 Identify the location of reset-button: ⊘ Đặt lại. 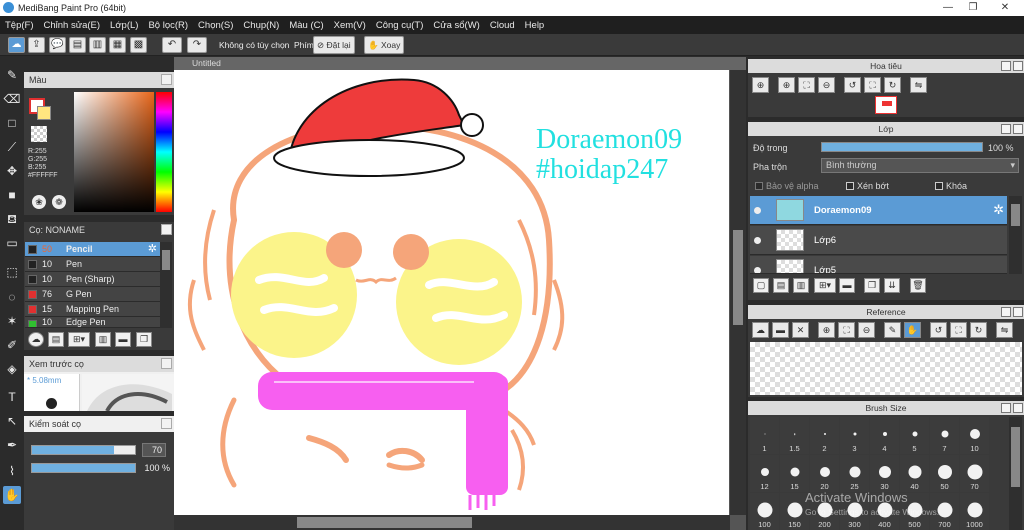
(334, 45).